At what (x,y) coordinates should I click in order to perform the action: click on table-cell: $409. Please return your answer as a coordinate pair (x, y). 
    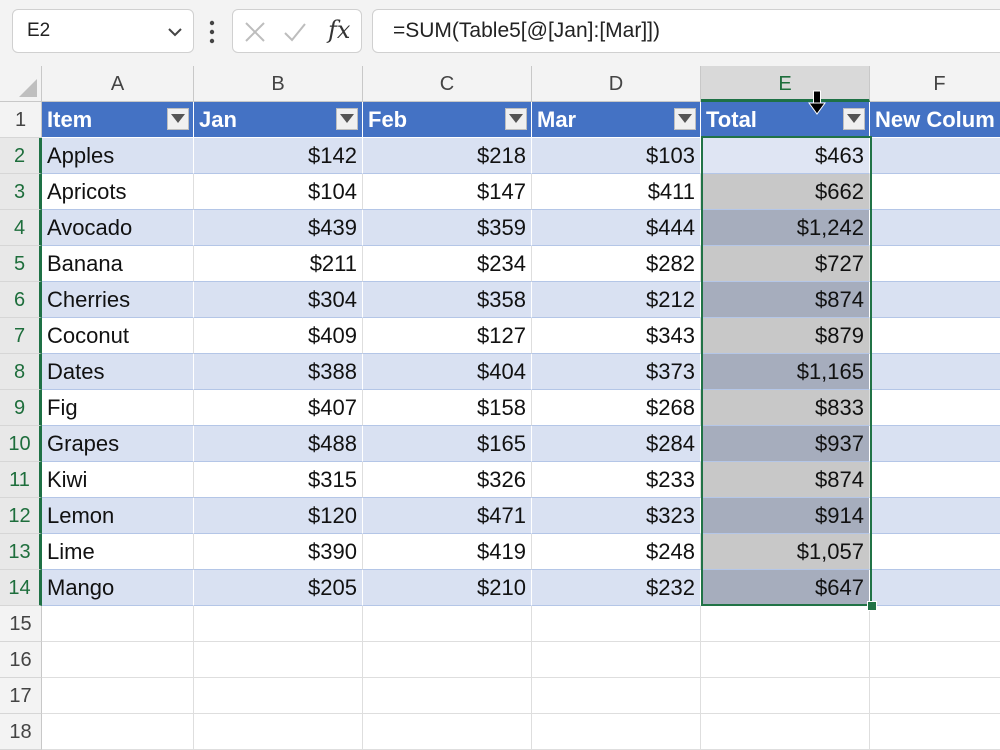
    Looking at the image, I should click on (278, 336).